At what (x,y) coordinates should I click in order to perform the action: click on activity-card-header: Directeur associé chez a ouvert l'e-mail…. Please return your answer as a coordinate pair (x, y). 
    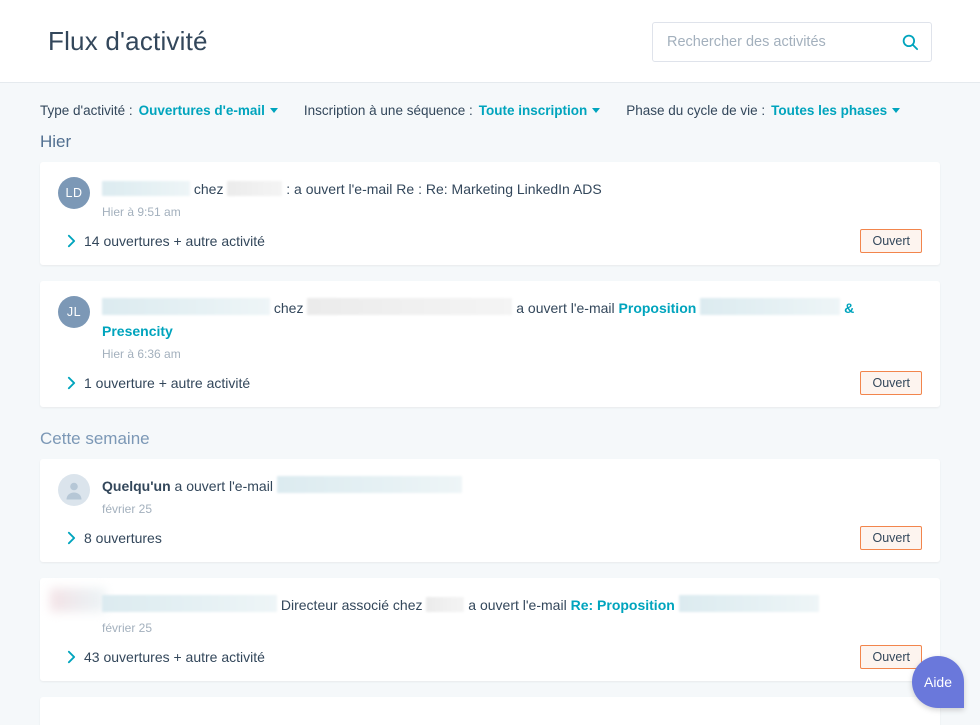
    Looking at the image, I should click on (490, 613).